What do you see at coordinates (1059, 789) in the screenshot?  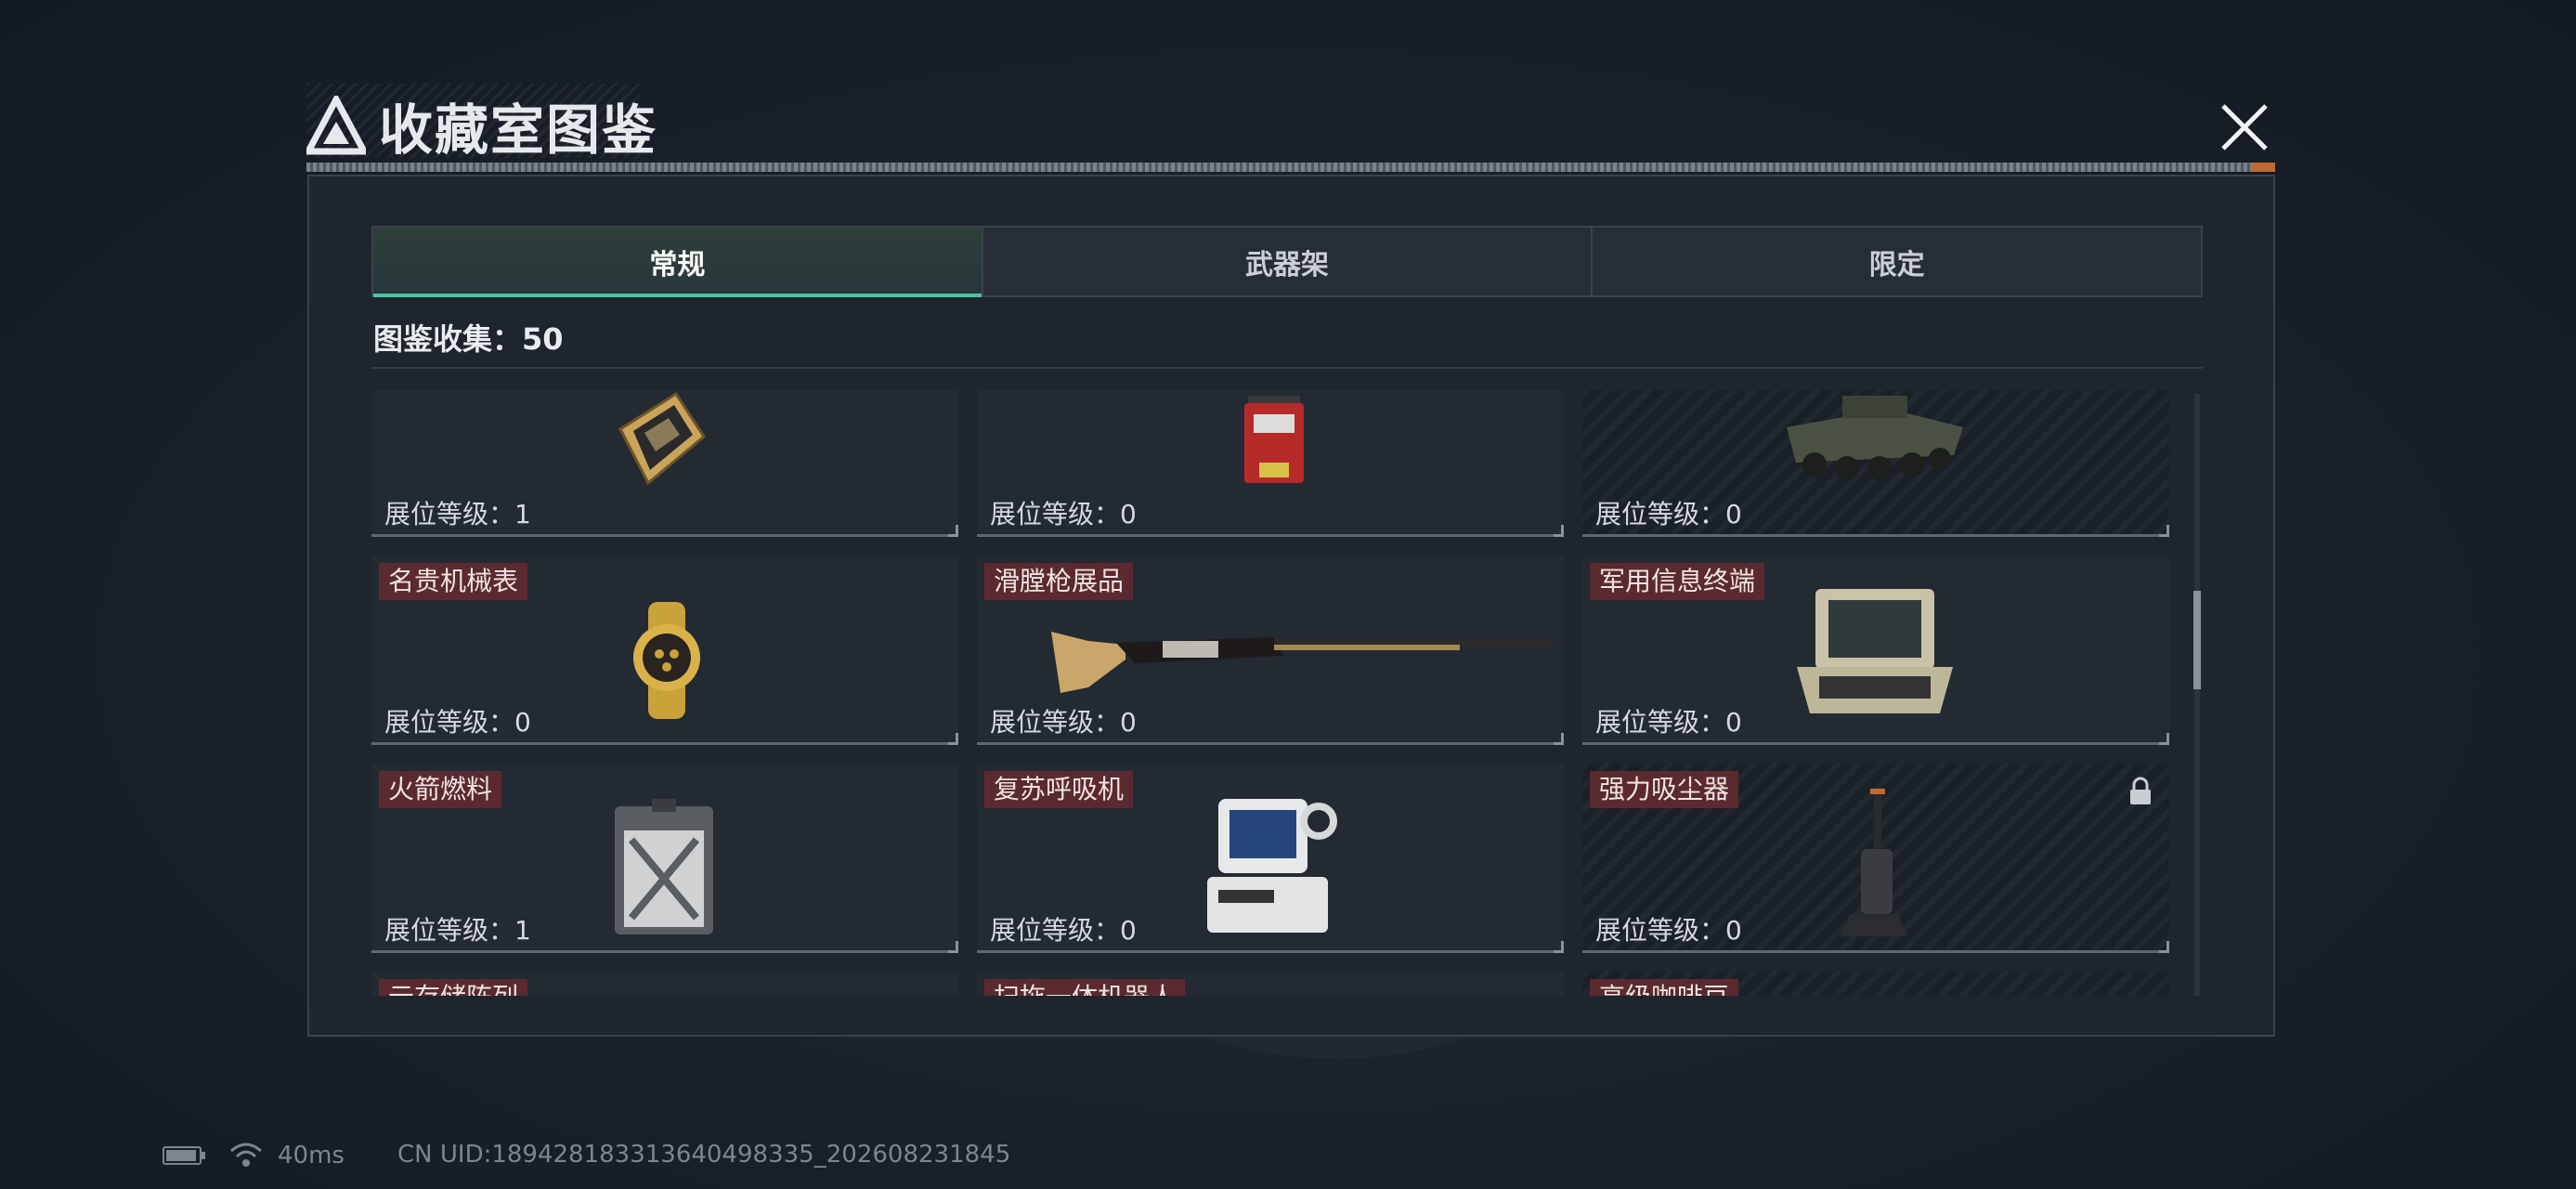 I see `item-name: 复苏呼吸机` at bounding box center [1059, 789].